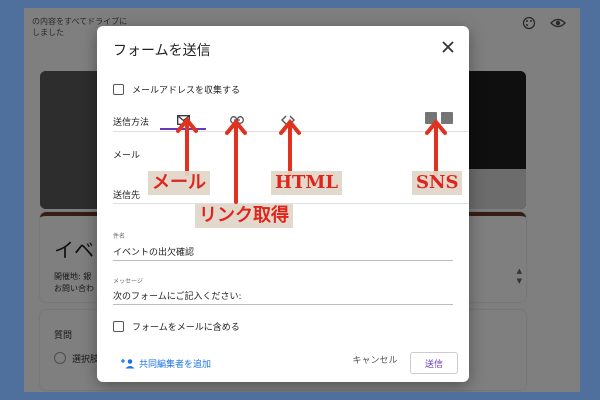 The image size is (600, 400). What do you see at coordinates (311, 160) in the screenshot?
I see `annotation-arrows` at bounding box center [311, 160].